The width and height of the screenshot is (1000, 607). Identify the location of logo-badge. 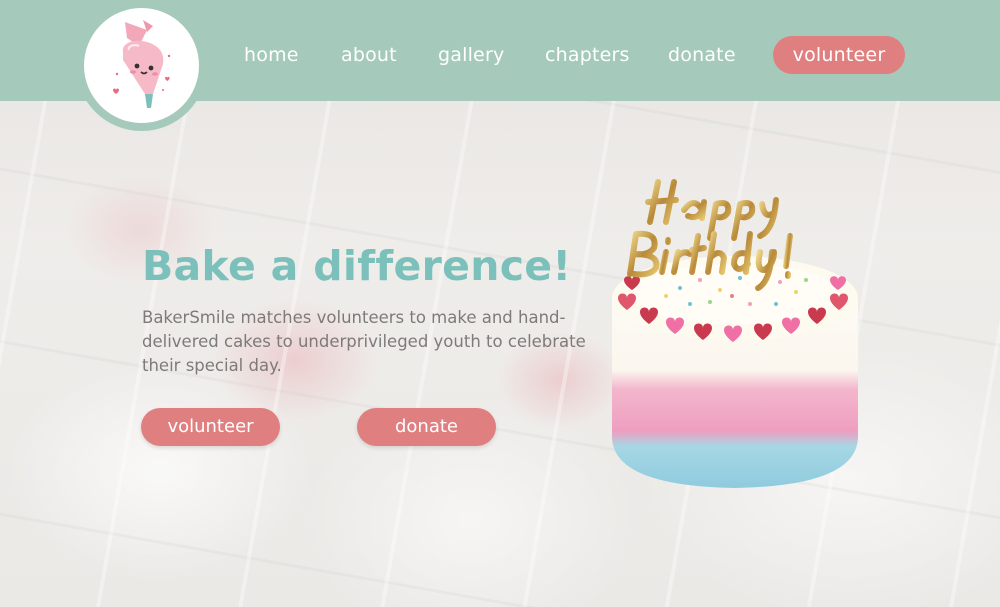
(141, 65).